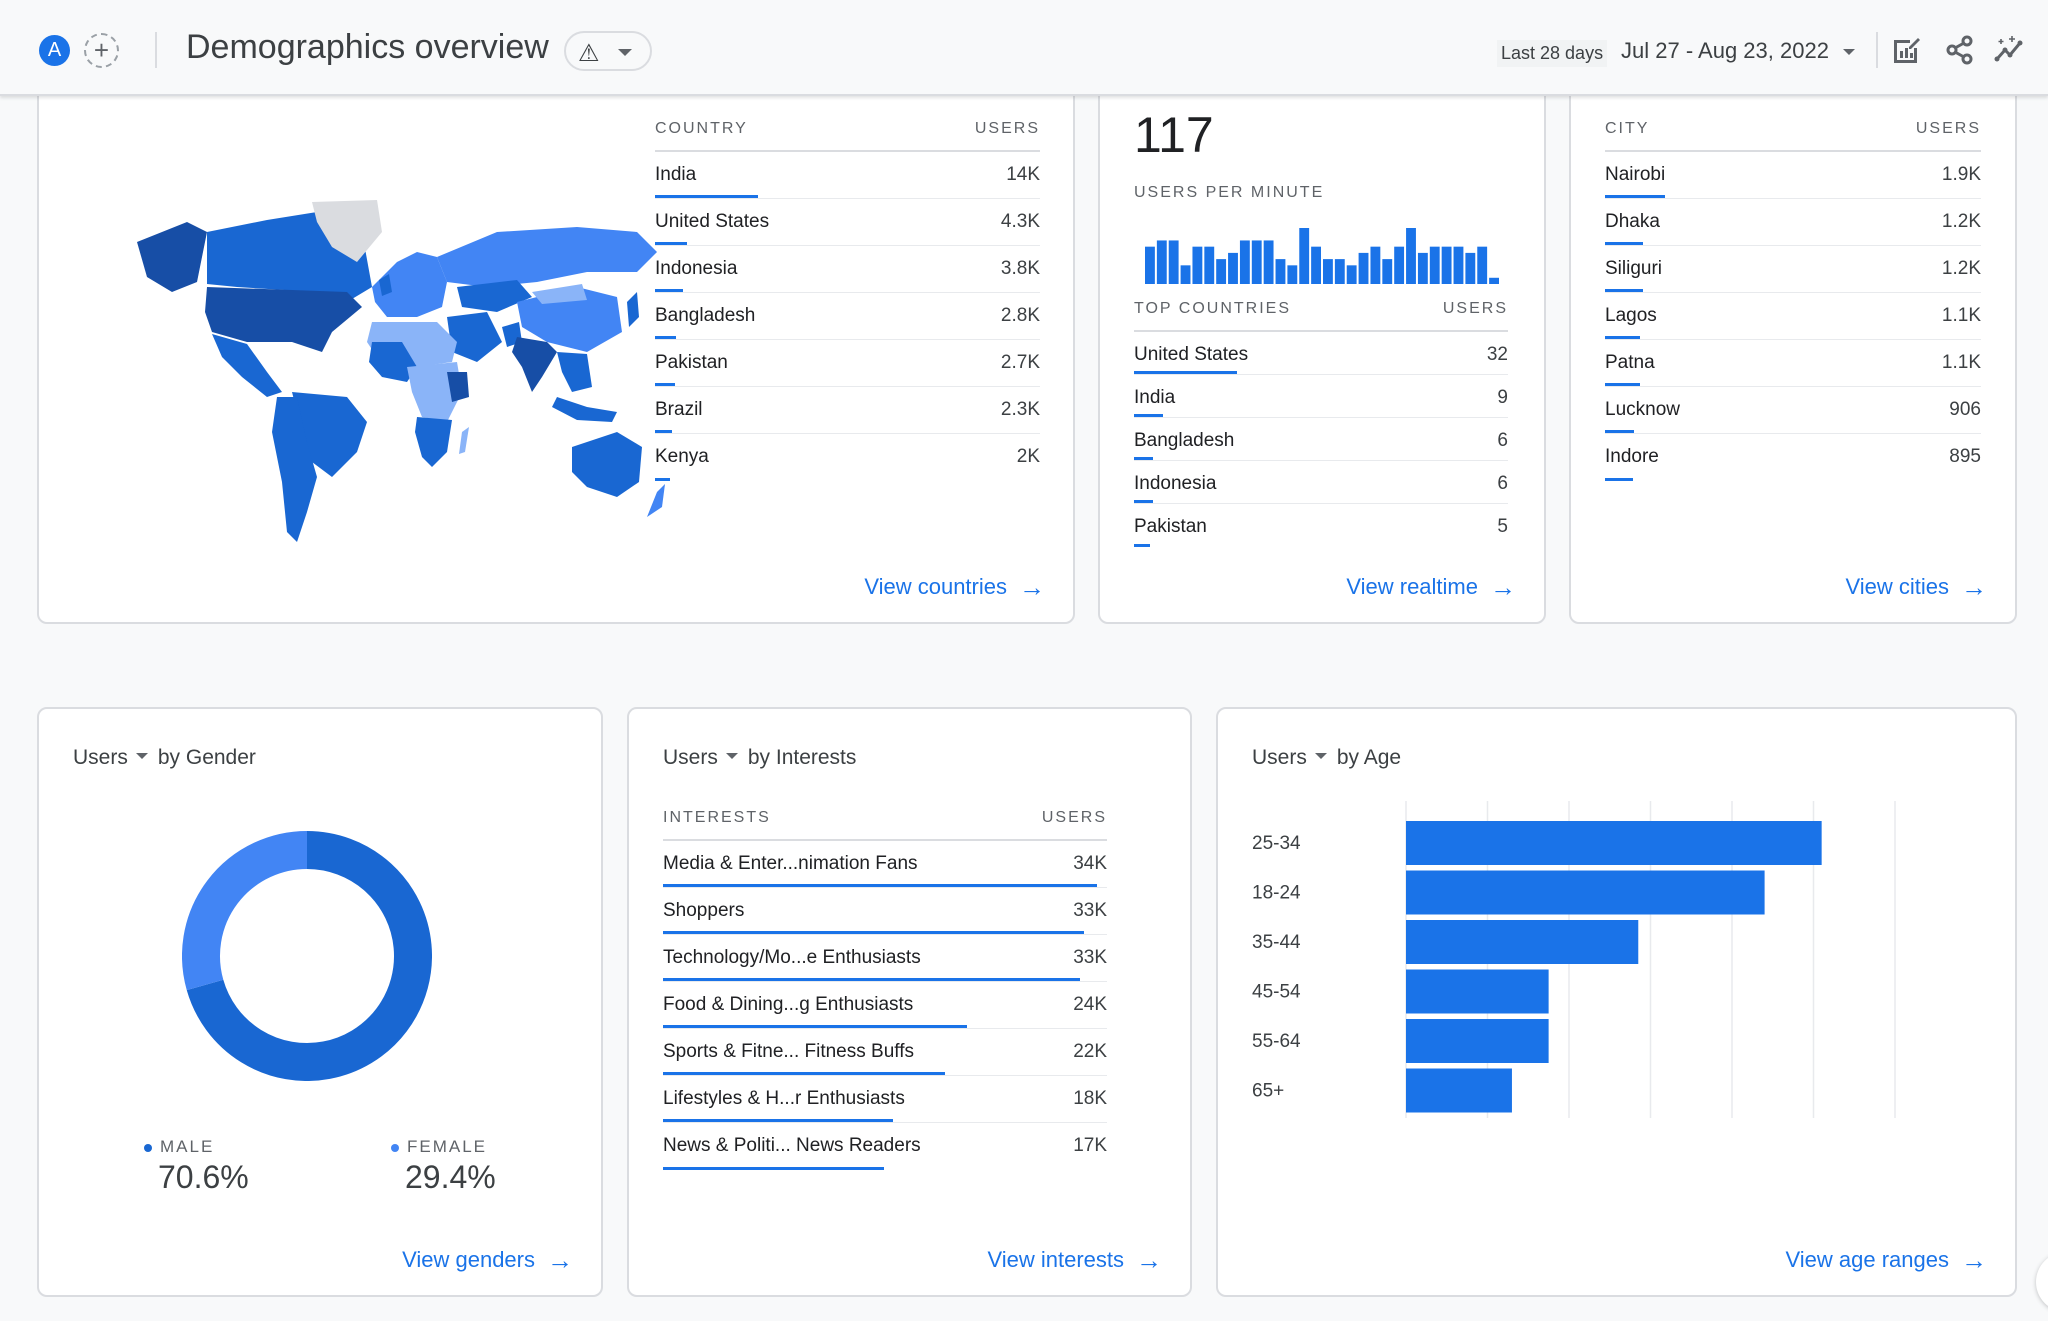  What do you see at coordinates (847, 316) in the screenshot?
I see `country-row: Bangladesh 2.8K` at bounding box center [847, 316].